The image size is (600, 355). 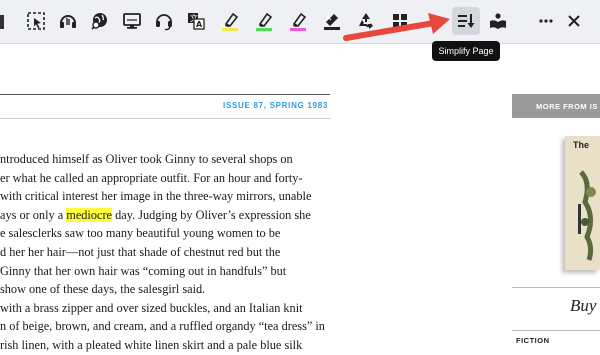 I want to click on reading-icon, so click(x=498, y=21).